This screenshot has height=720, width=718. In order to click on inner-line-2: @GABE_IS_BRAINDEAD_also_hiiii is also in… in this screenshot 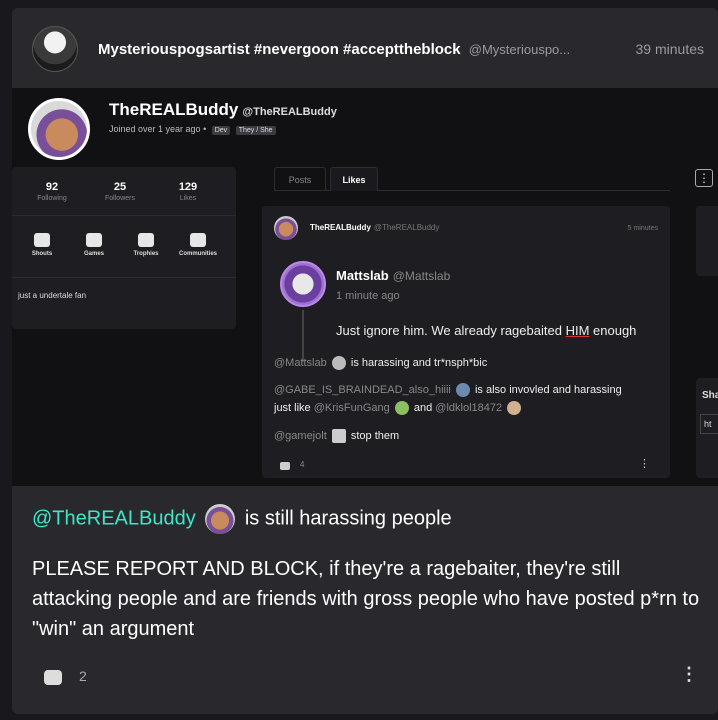, I will do `click(448, 390)`.